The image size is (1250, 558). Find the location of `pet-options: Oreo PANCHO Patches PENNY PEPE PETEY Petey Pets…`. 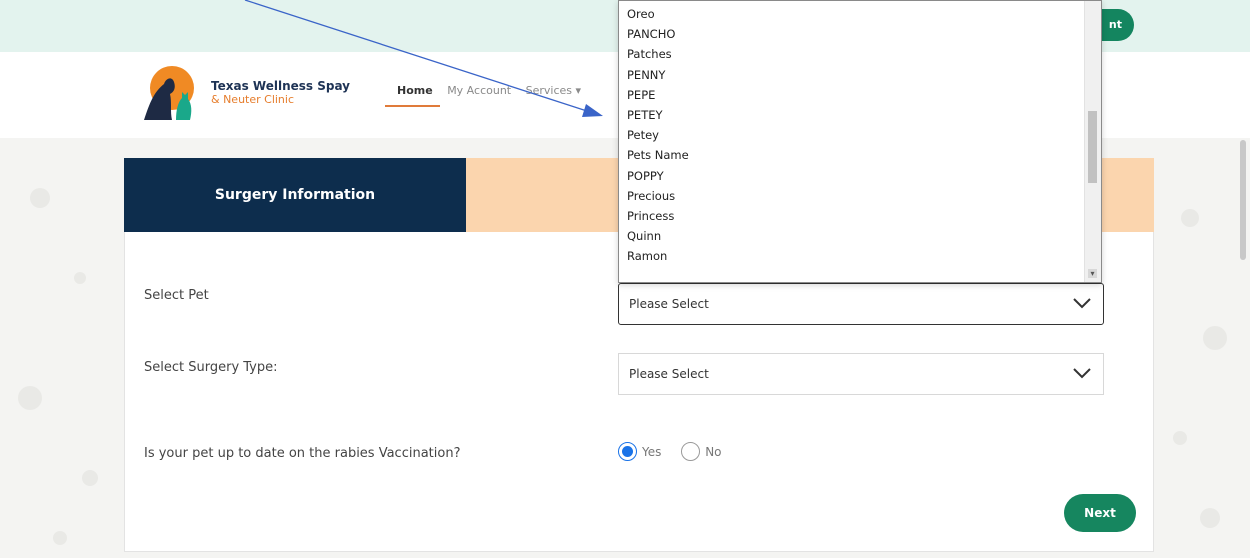

pet-options: Oreo PANCHO Patches PENNY PEPE PETEY Petey Pets… is located at coordinates (658, 135).